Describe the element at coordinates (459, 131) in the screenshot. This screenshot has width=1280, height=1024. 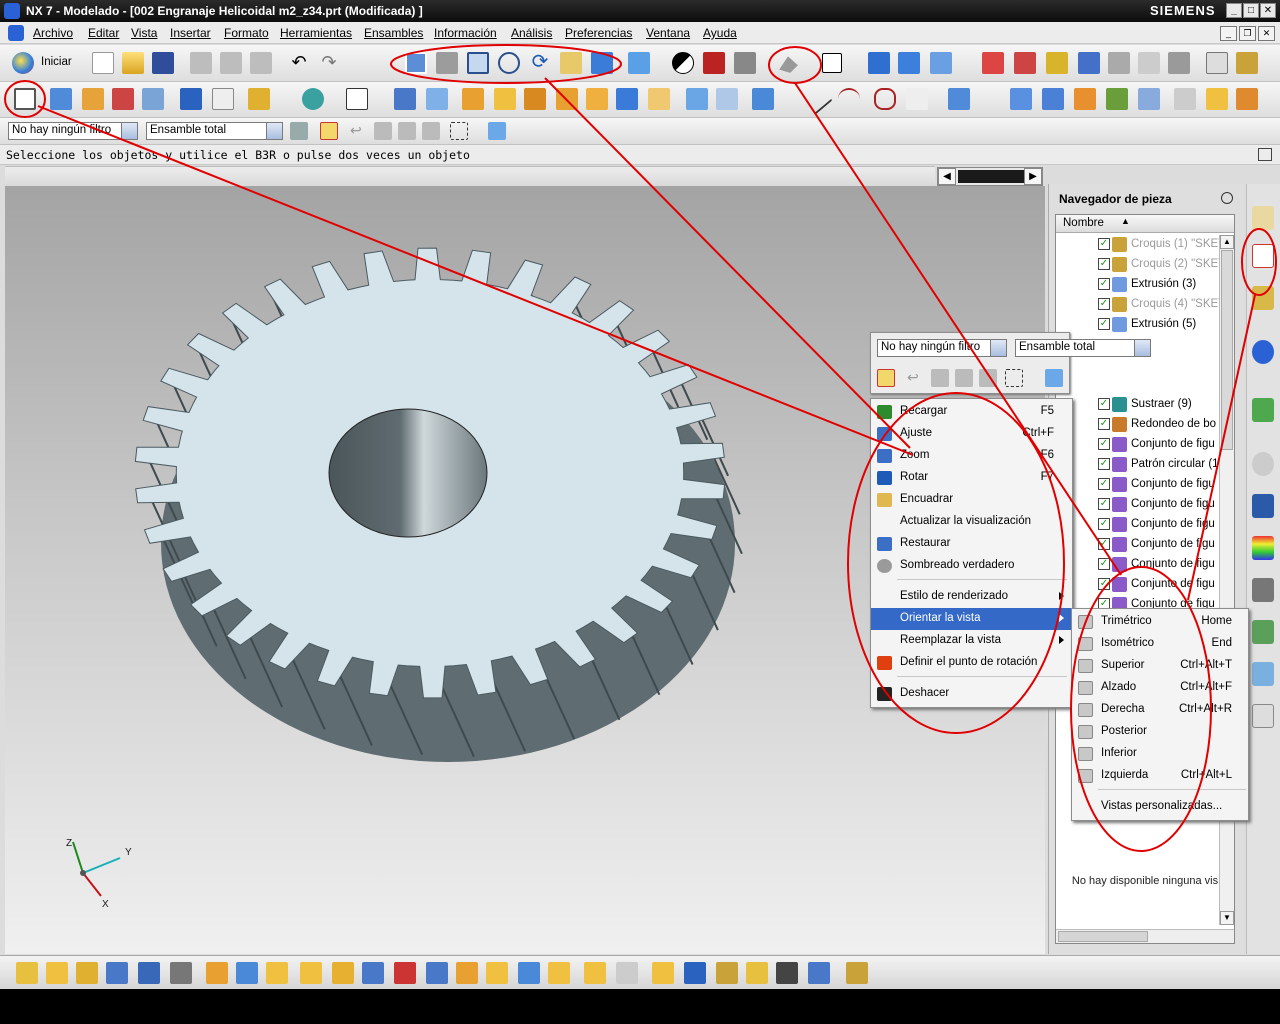
I see `box-select-icon` at that location.